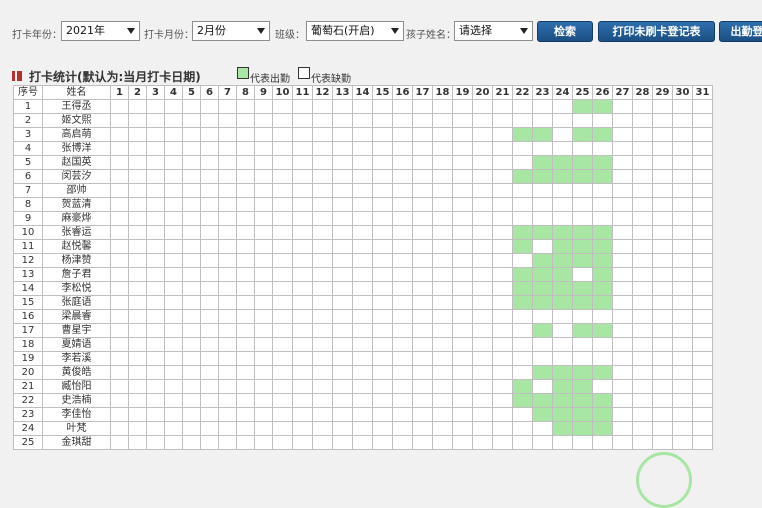 The height and width of the screenshot is (508, 762). What do you see at coordinates (582, 92) in the screenshot?
I see `header-day: 25` at bounding box center [582, 92].